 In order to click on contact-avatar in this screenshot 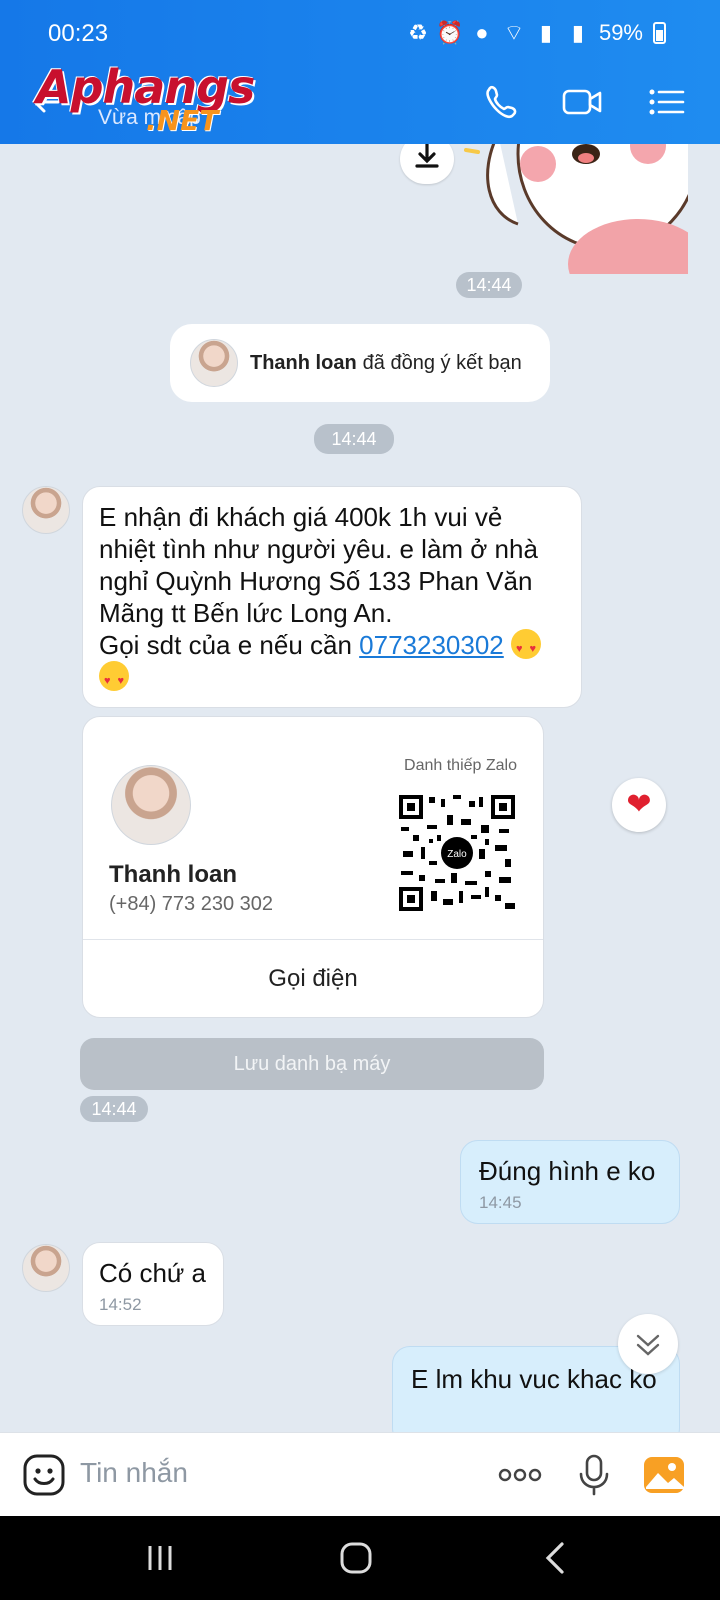, I will do `click(151, 805)`.